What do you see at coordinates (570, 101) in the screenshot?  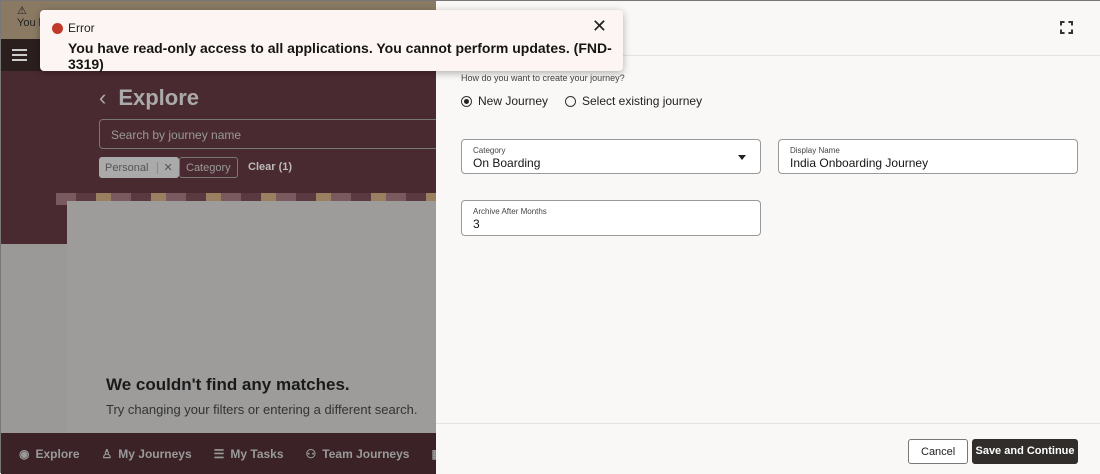 I see `radio-unchecked-icon` at bounding box center [570, 101].